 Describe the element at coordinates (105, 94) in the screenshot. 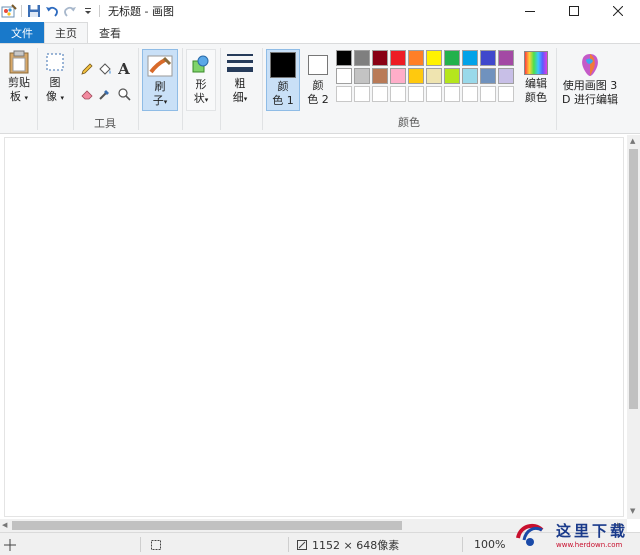

I see `color-picker-icon` at that location.